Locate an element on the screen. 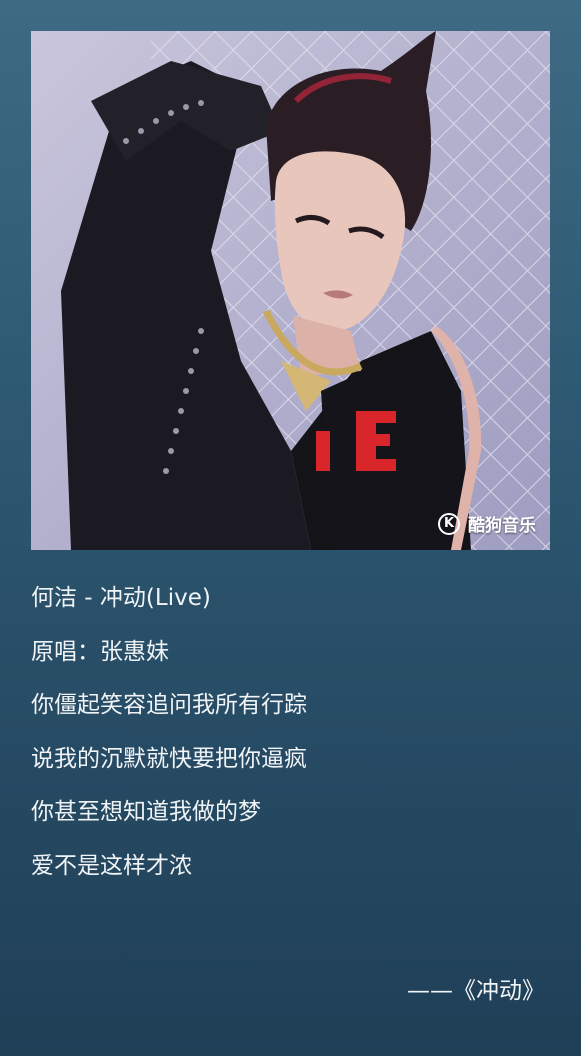  source-attribution: ——《冲动》 is located at coordinates (476, 991).